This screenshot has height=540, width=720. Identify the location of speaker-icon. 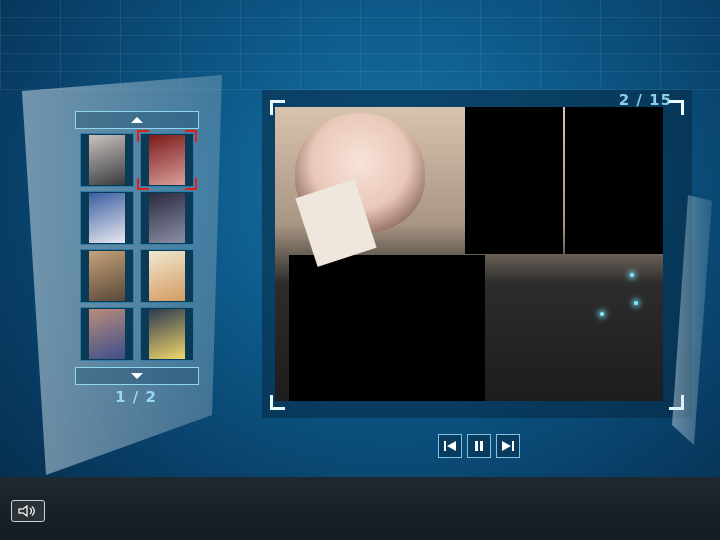
(26, 511).